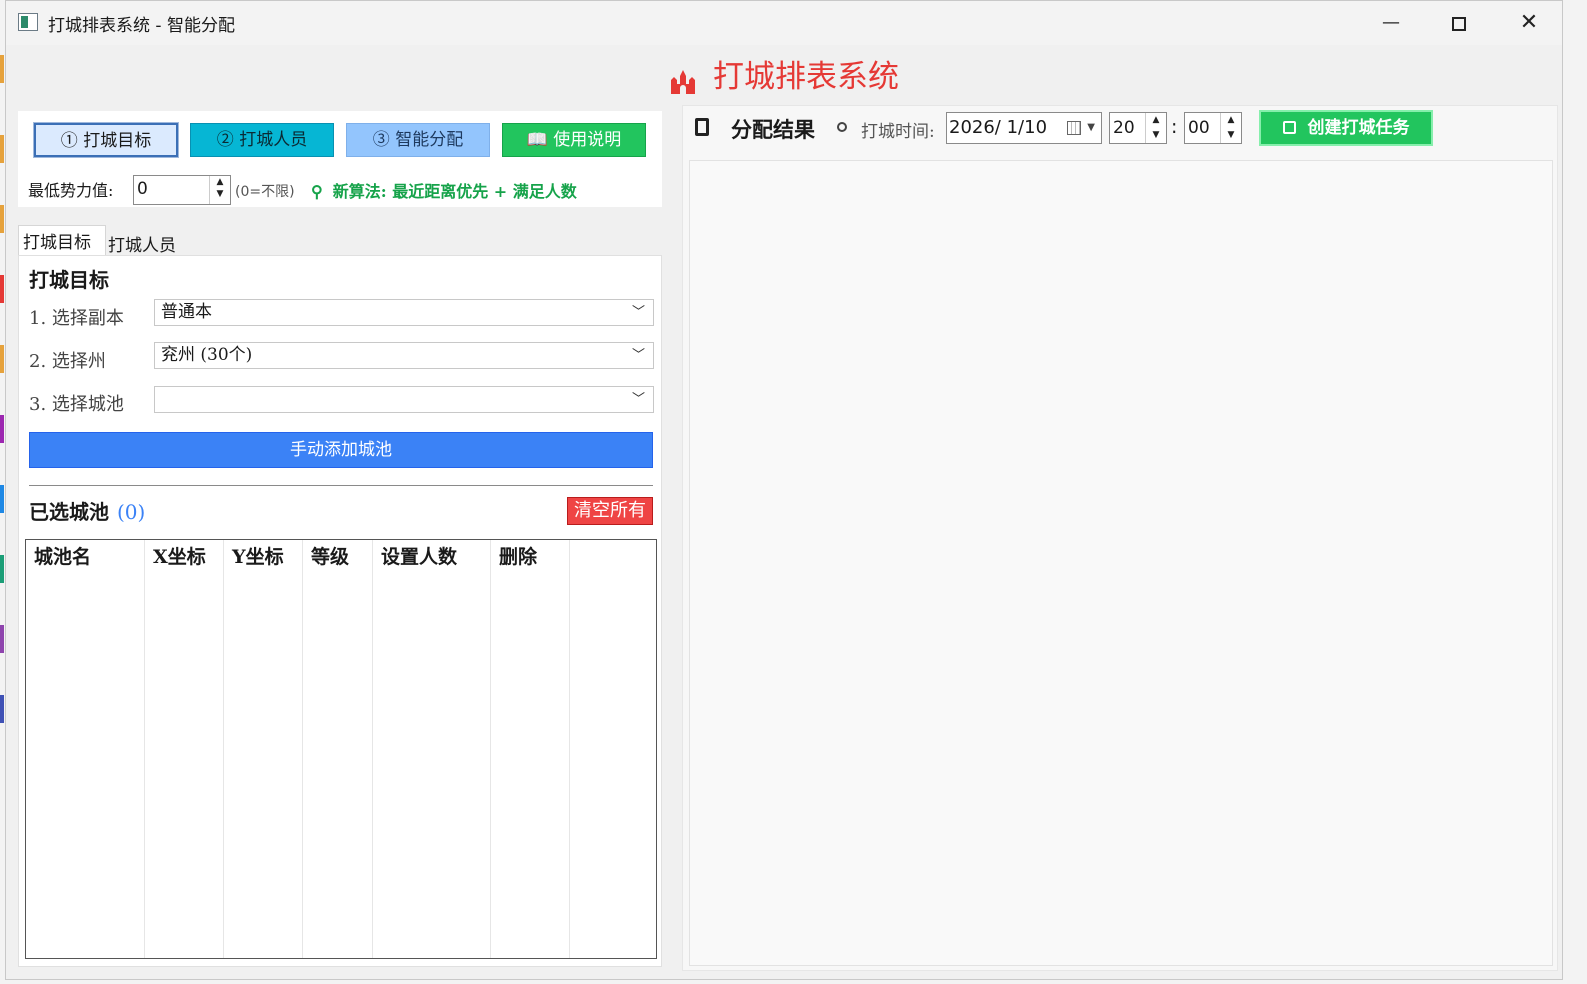 This screenshot has width=1587, height=984. I want to click on min-power-value: 0, so click(142, 189).